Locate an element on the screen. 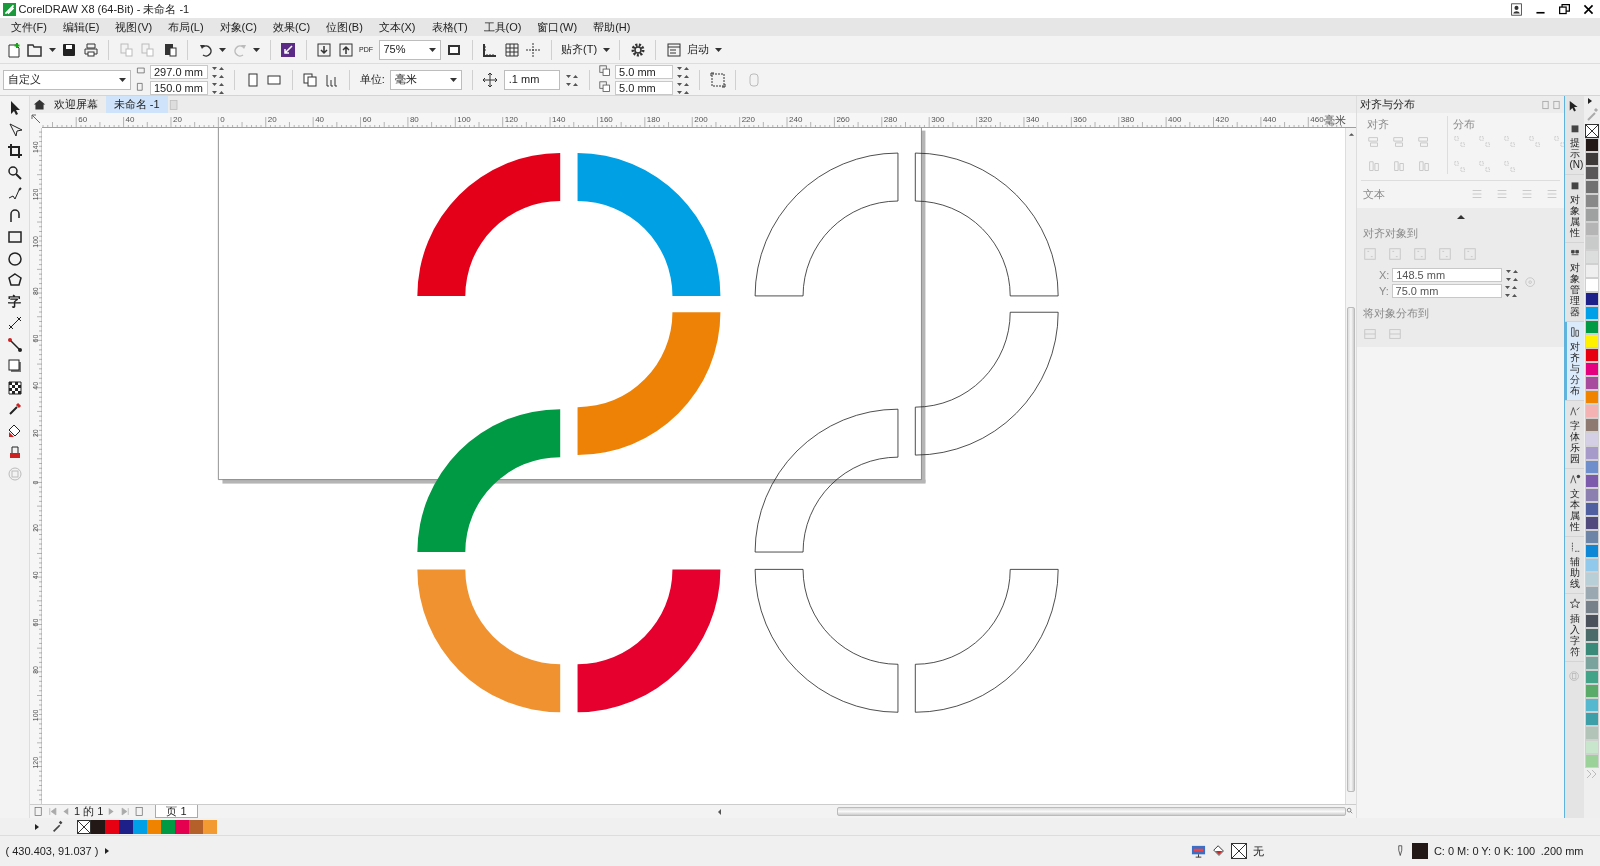  menu-item: 窗口(W) is located at coordinates (557, 27).